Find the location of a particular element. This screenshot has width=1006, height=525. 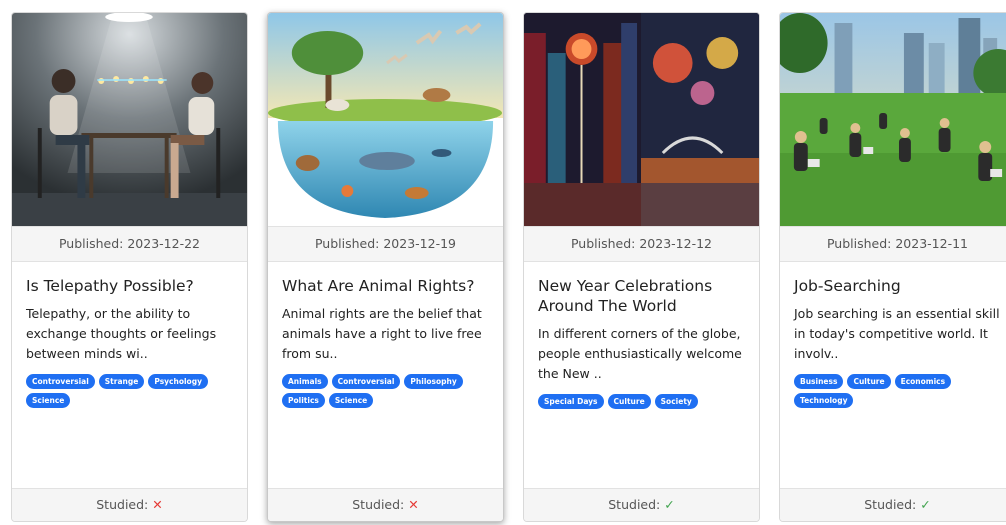

tag-badge: Philosophy is located at coordinates (433, 381).